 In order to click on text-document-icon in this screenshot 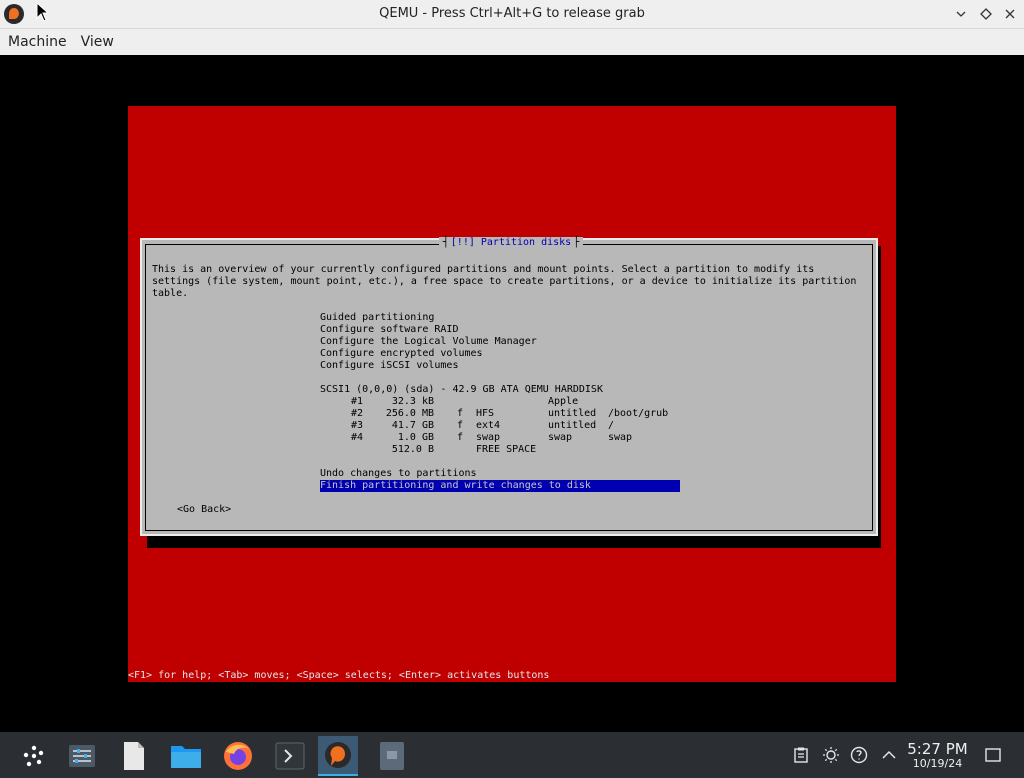, I will do `click(134, 756)`.